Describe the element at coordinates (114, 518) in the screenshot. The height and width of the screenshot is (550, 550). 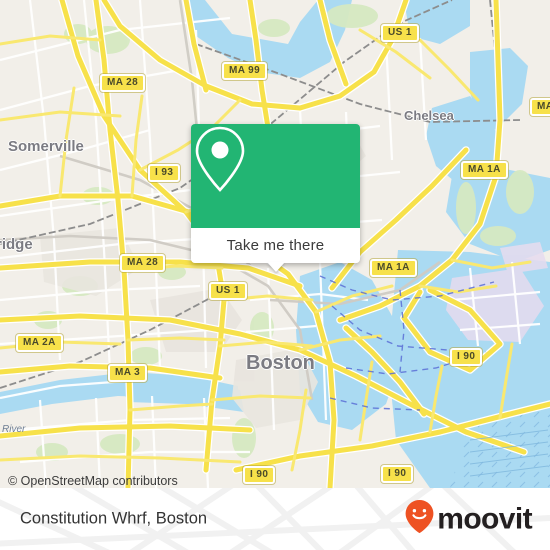
I see `location-title: Constitution Whrf, Boston` at that location.